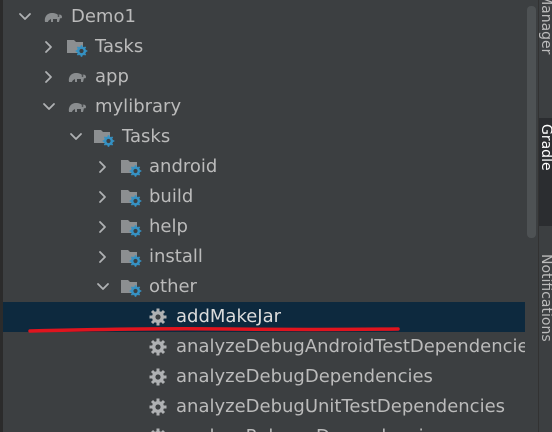 Image resolution: width=552 pixels, height=432 pixels. Describe the element at coordinates (112, 76) in the screenshot. I see `tree-node-label: app` at that location.